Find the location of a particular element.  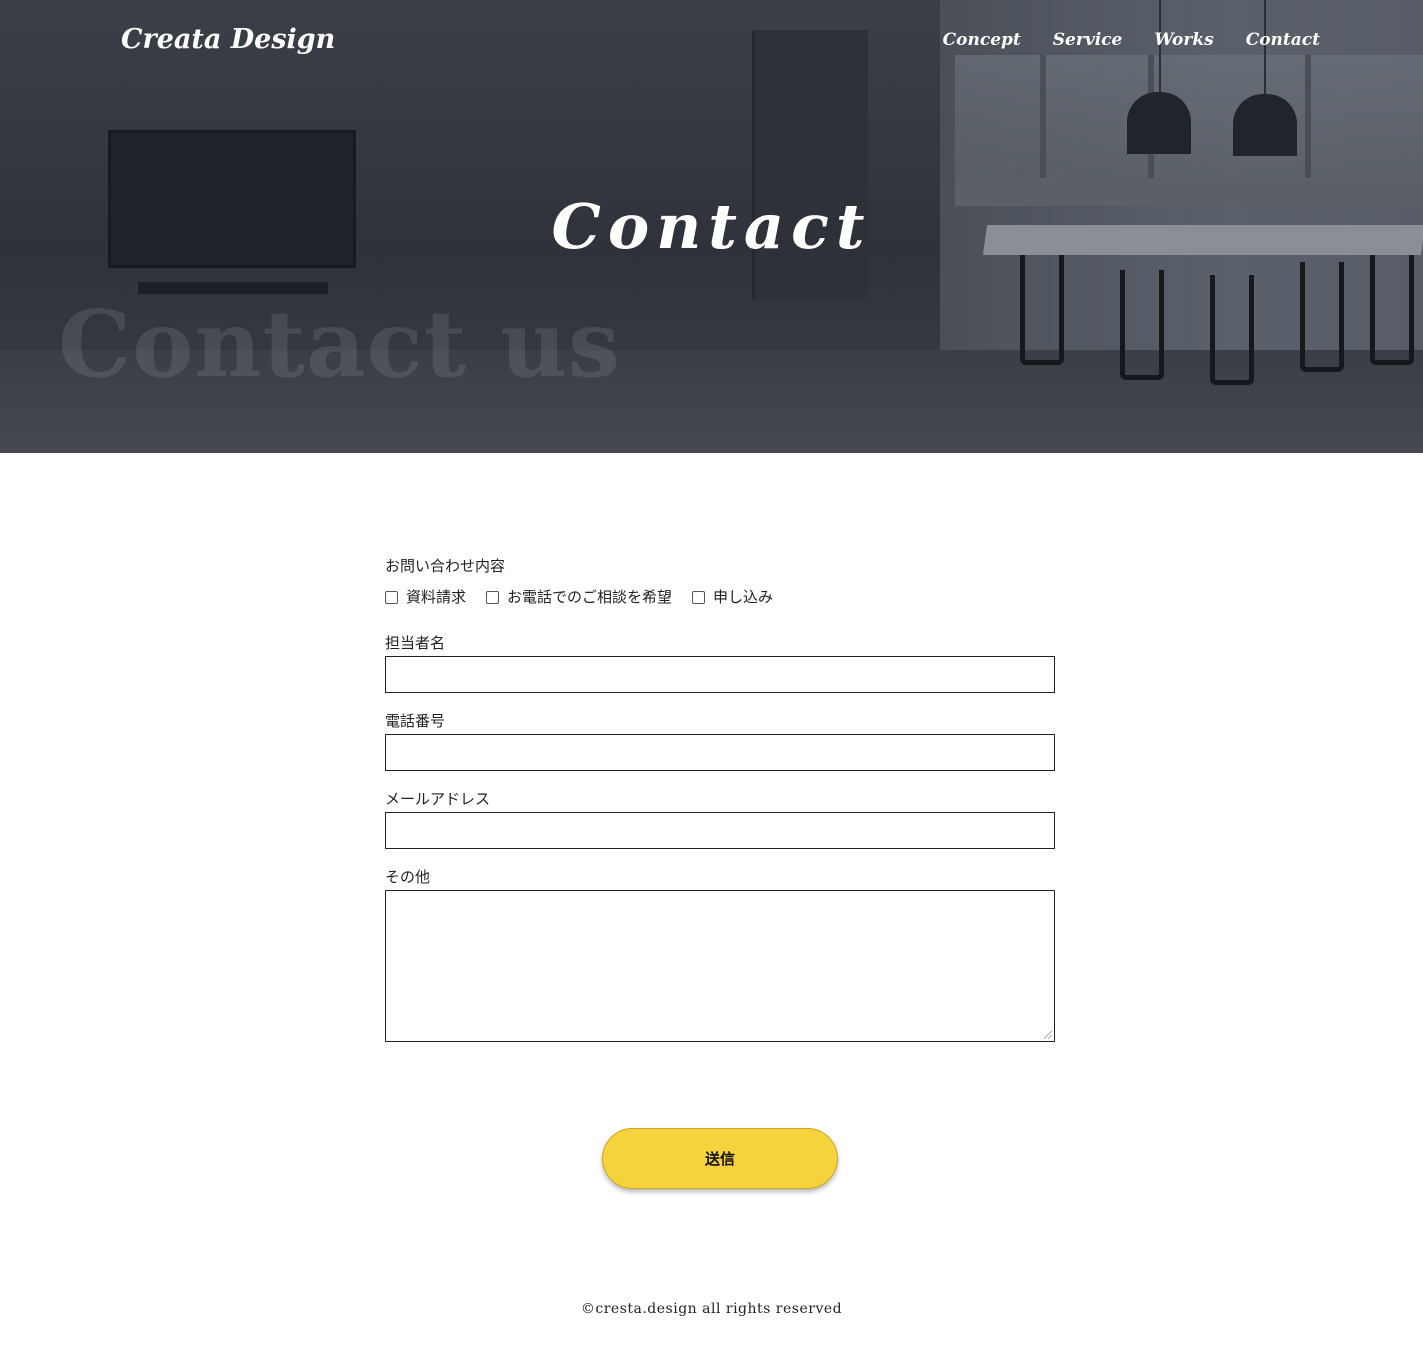

option-document-request: 資料請求 is located at coordinates (425, 597).